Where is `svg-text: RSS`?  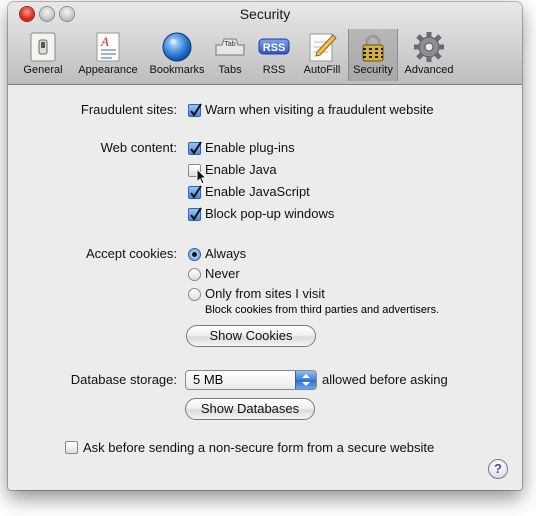
svg-text: RSS is located at coordinates (274, 48).